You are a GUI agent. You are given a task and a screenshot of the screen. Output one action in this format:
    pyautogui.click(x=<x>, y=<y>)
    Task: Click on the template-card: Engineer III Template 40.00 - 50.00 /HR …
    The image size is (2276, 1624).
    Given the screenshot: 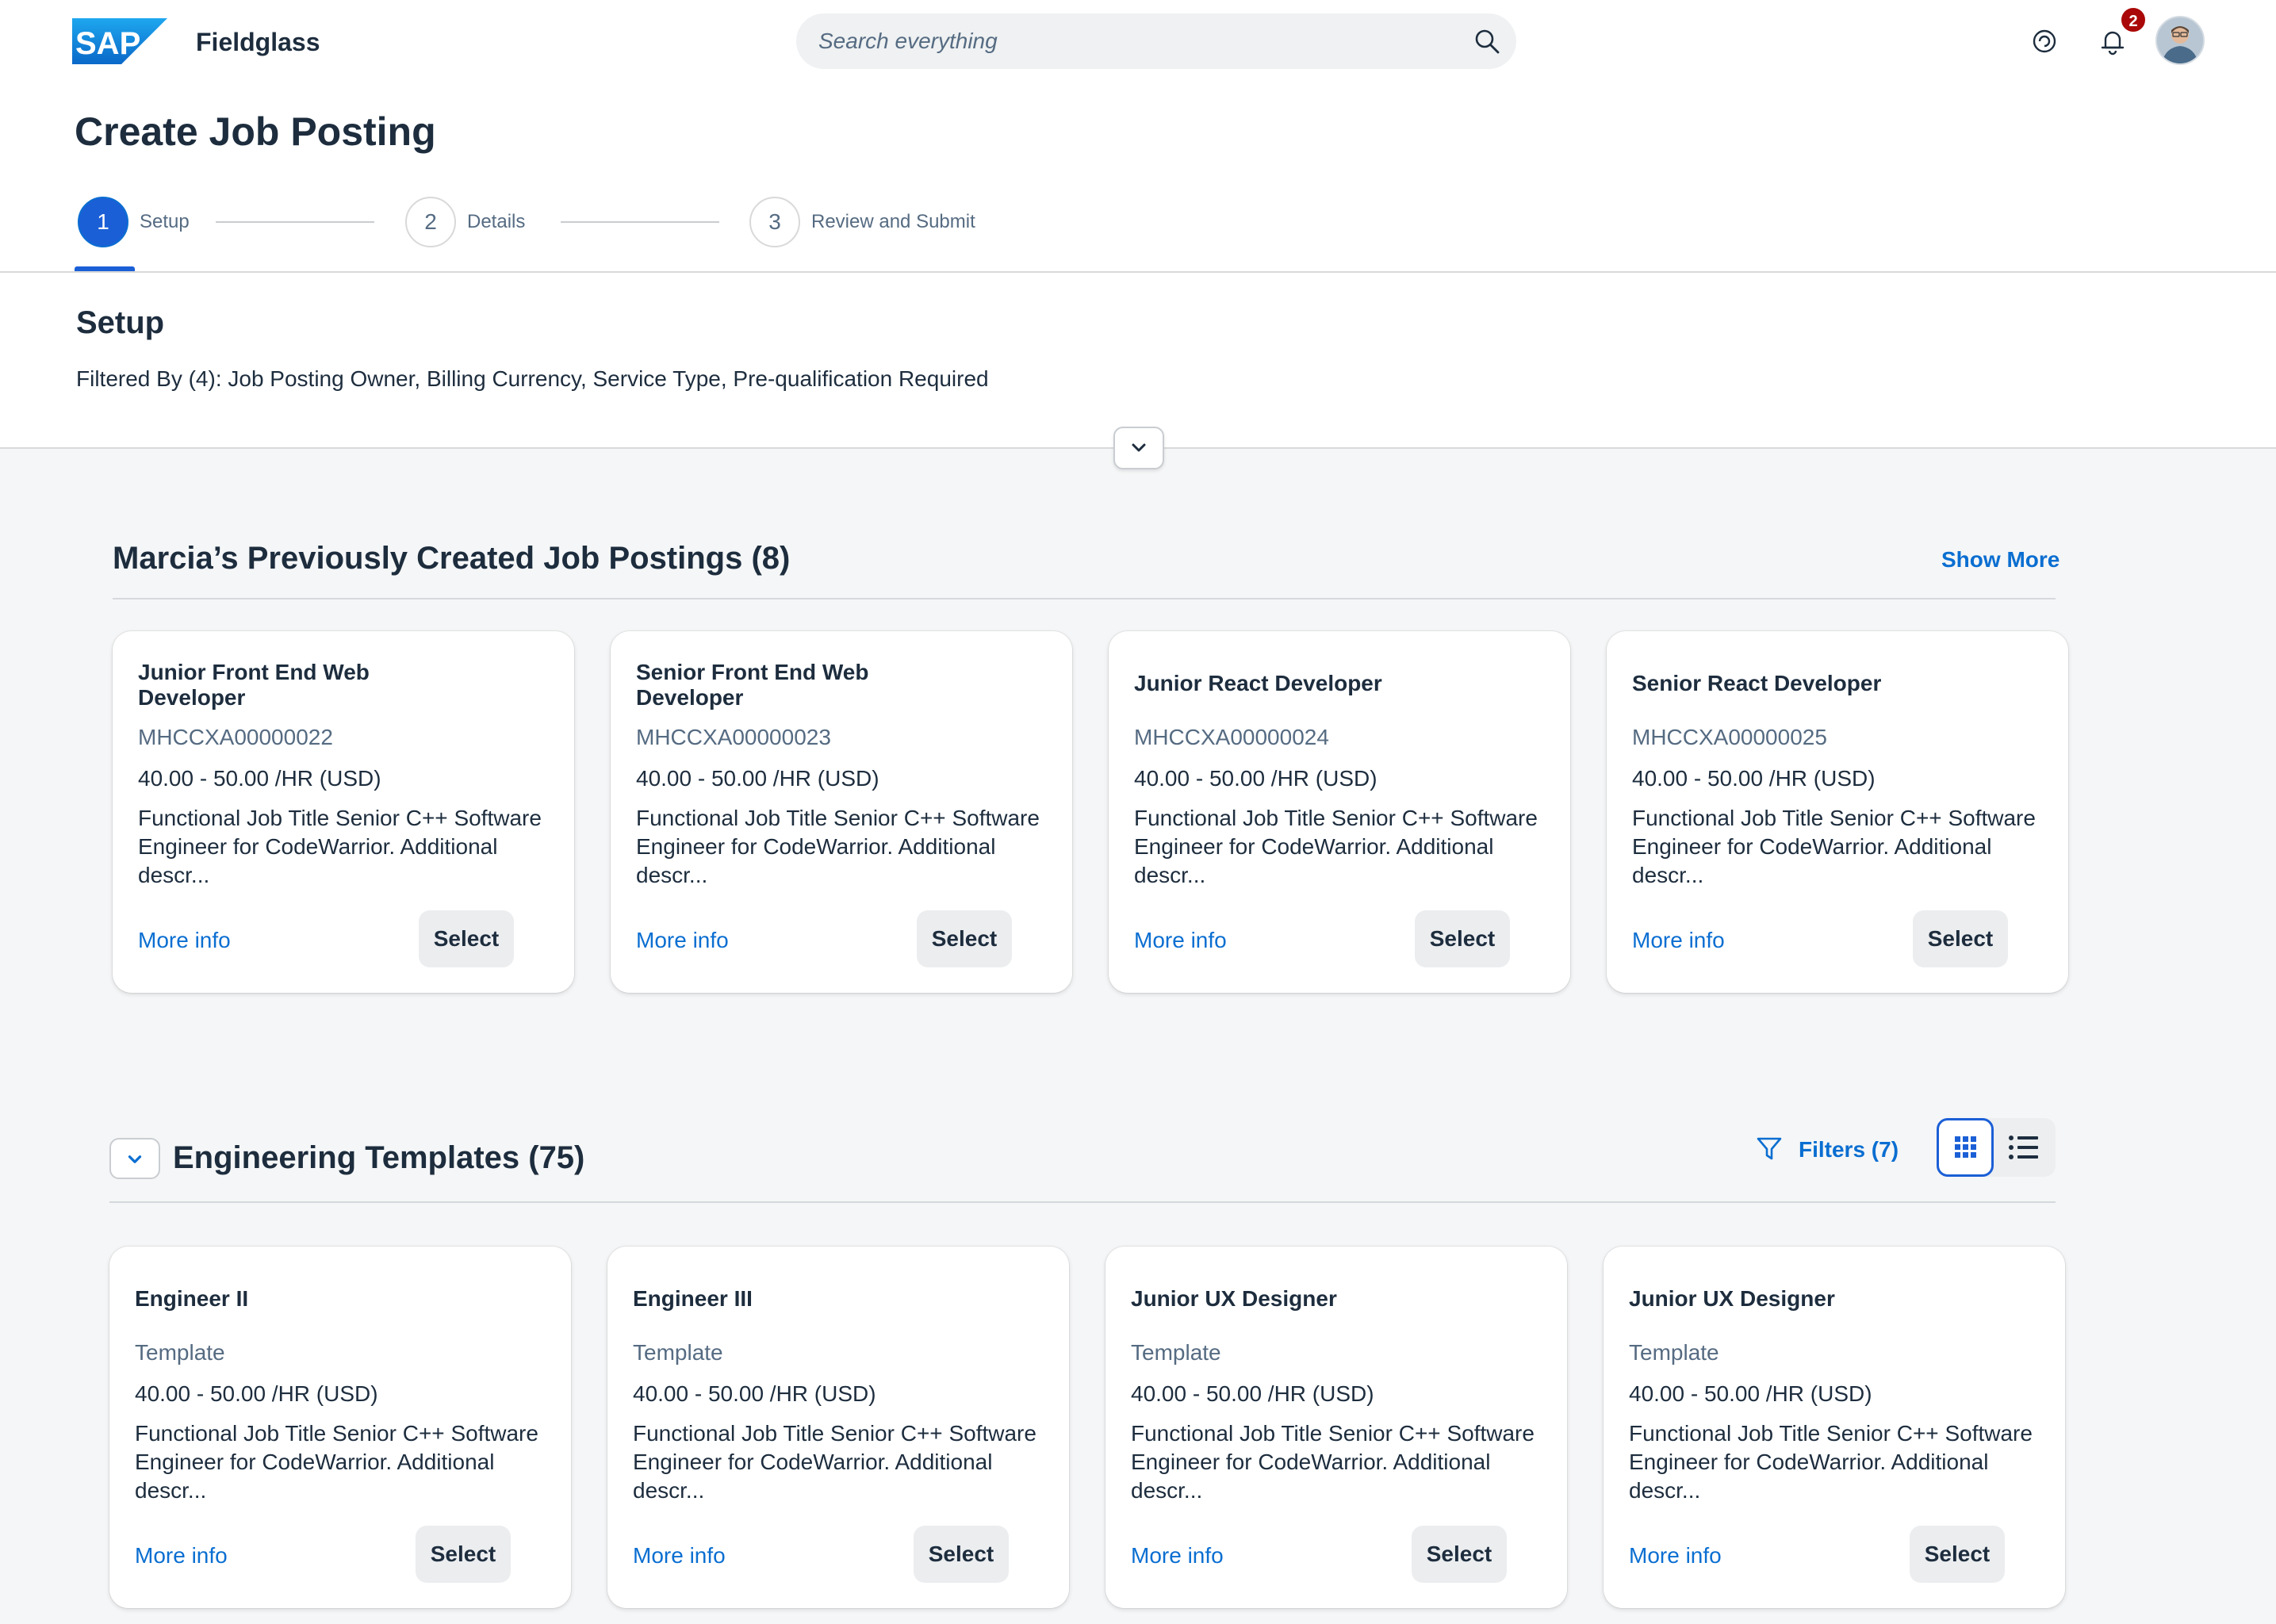 What is the action you would take?
    pyautogui.click(x=838, y=1427)
    